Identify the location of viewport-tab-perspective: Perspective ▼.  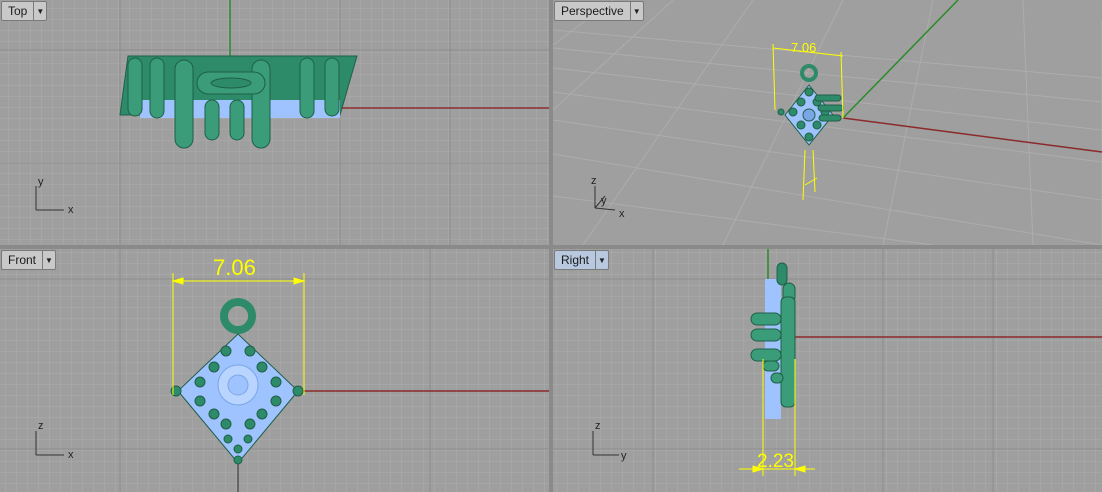
(599, 11).